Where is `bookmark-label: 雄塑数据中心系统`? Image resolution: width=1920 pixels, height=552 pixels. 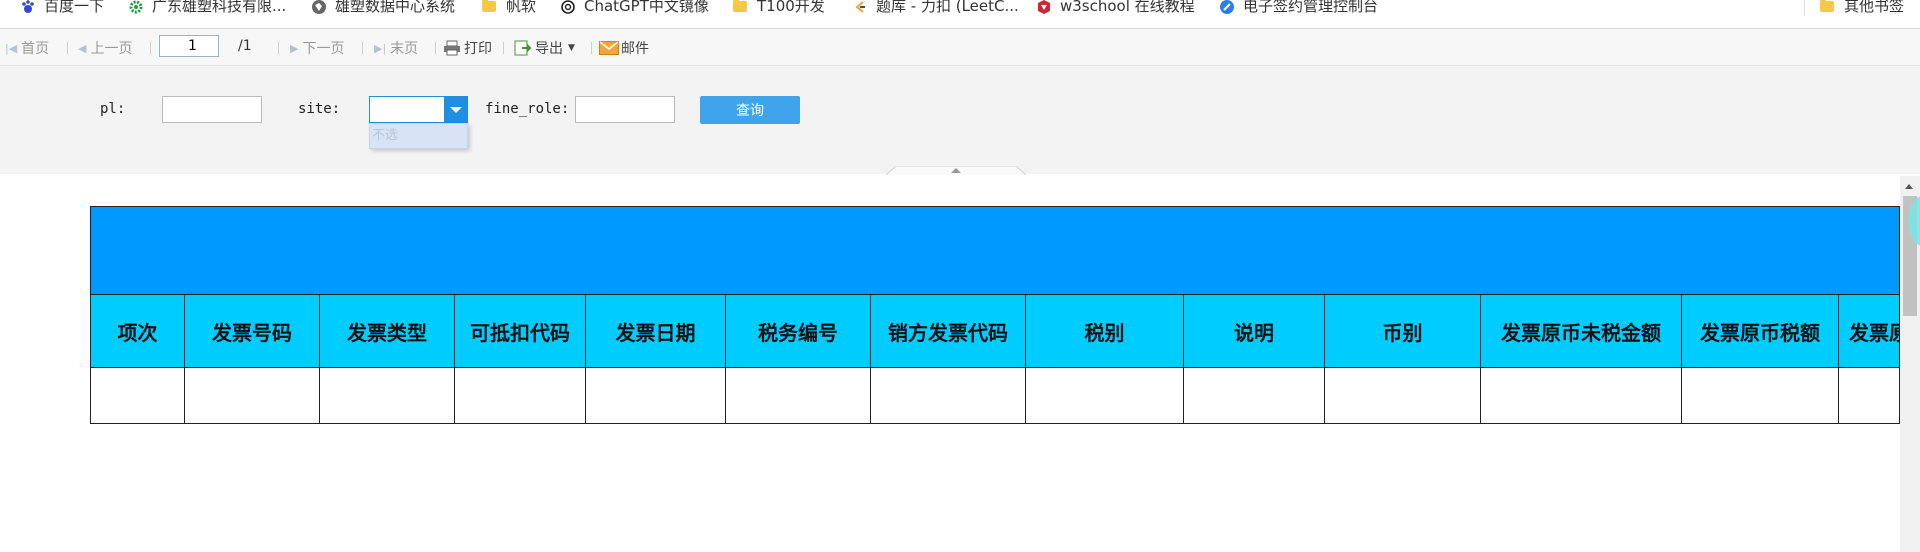 bookmark-label: 雄塑数据中心系统 is located at coordinates (395, 7).